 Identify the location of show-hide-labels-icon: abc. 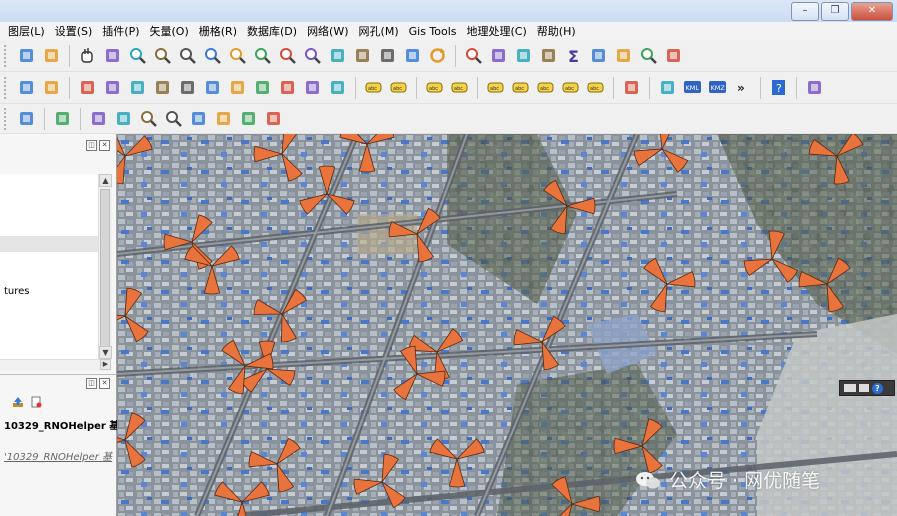
(495, 87).